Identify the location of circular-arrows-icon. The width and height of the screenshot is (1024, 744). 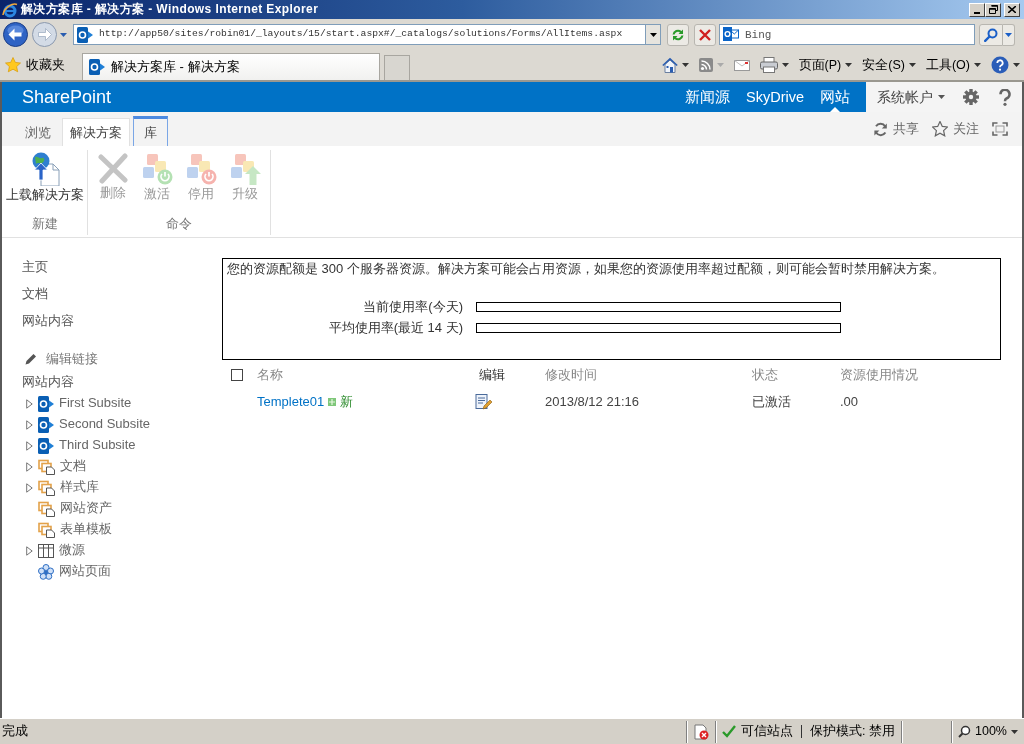
(880, 129).